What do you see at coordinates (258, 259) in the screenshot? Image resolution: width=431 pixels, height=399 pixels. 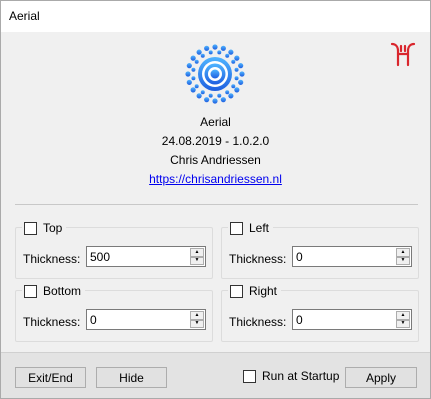 I see `left-thickness-label: Thickness:` at bounding box center [258, 259].